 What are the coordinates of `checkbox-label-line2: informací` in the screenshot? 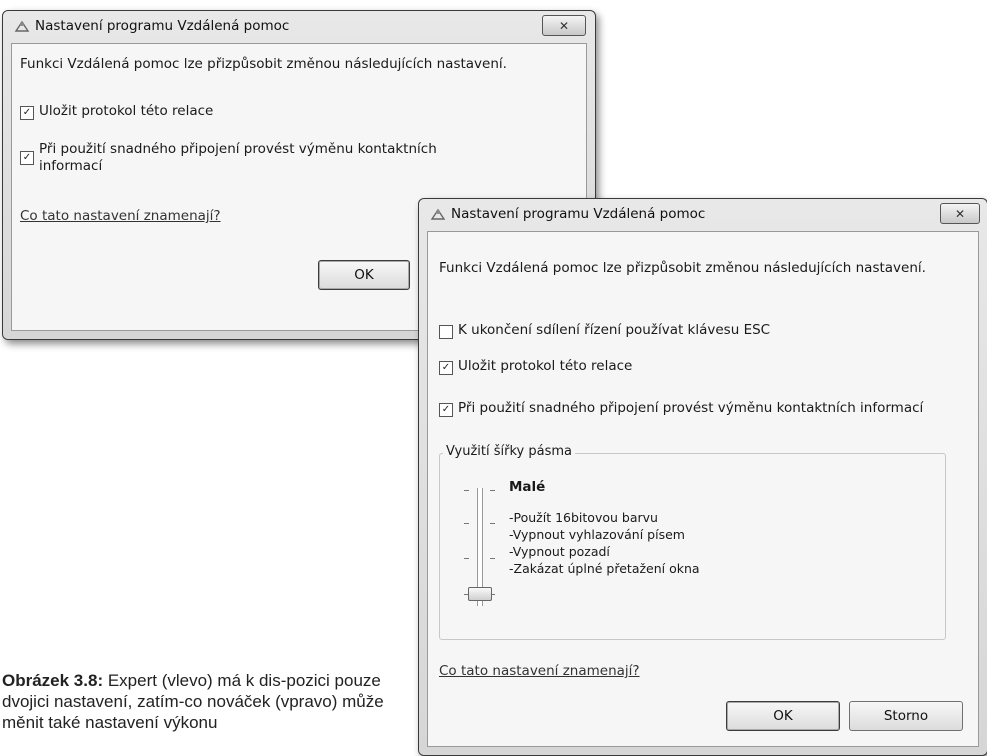 It's located at (71, 166).